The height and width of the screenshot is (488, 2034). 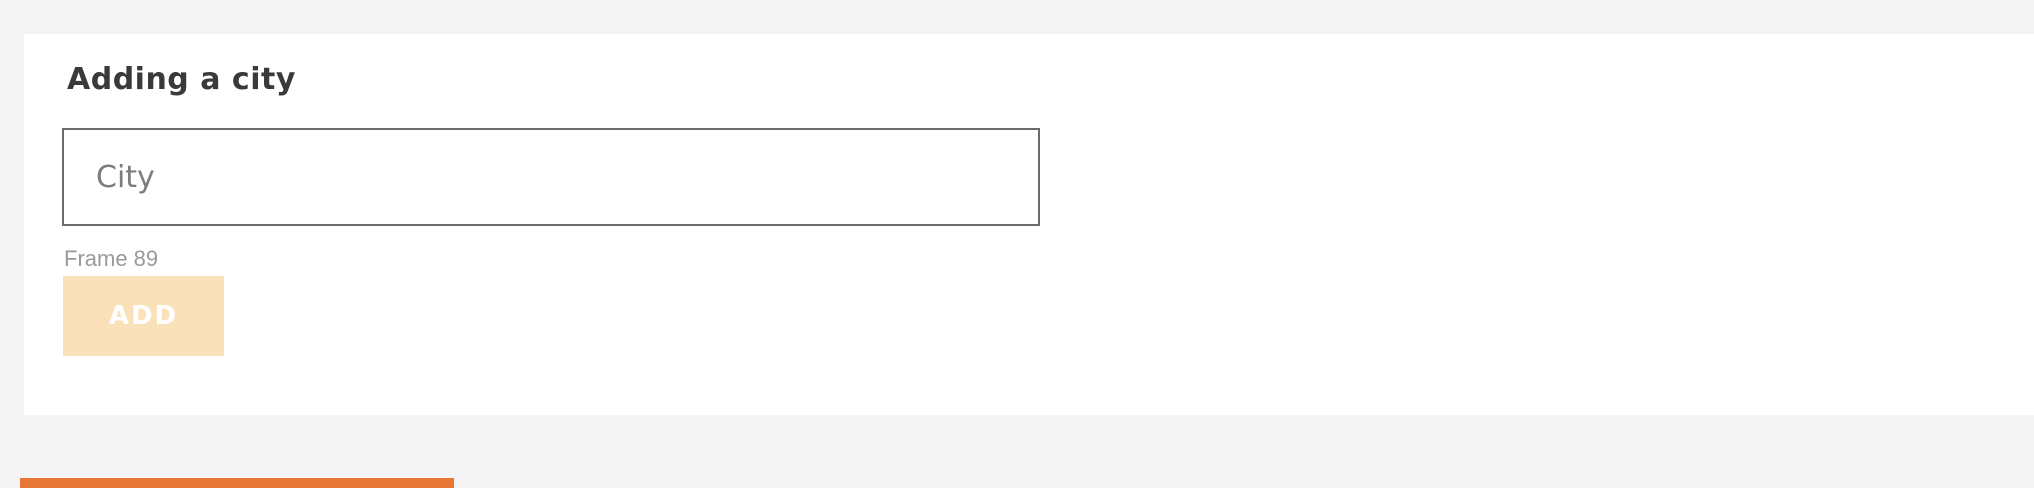 I want to click on bottom-action-bar, so click(x=237, y=483).